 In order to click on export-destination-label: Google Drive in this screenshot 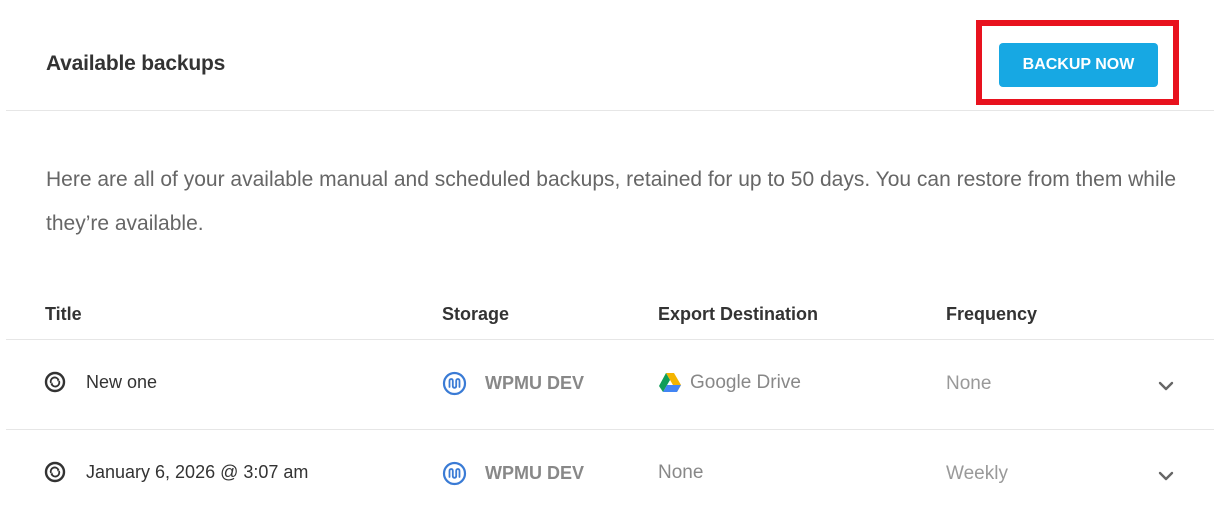, I will do `click(745, 382)`.